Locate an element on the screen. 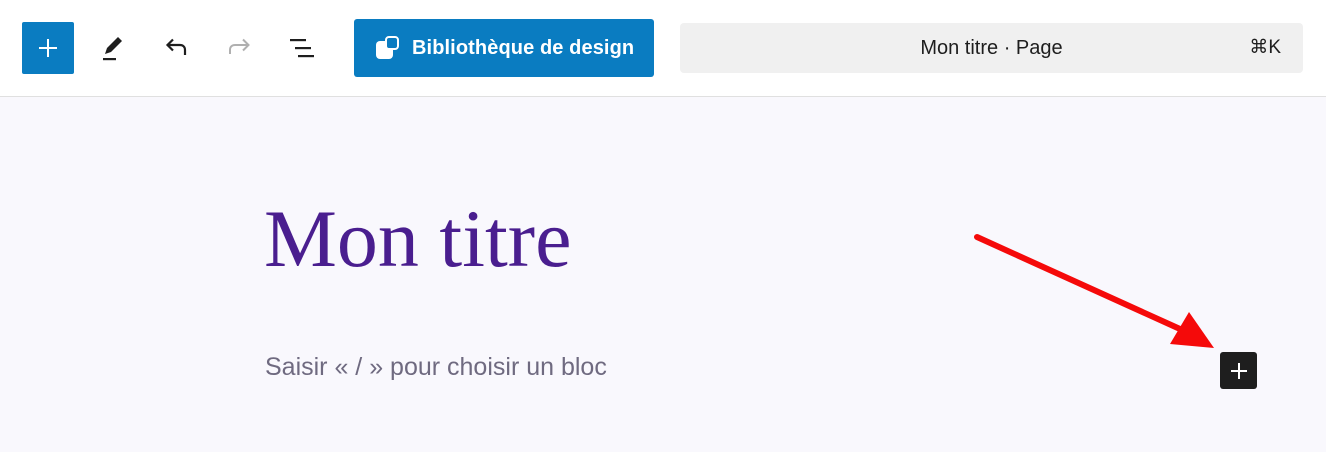  command-palette-bar: Mon titre · Page ⌘K is located at coordinates (991, 48).